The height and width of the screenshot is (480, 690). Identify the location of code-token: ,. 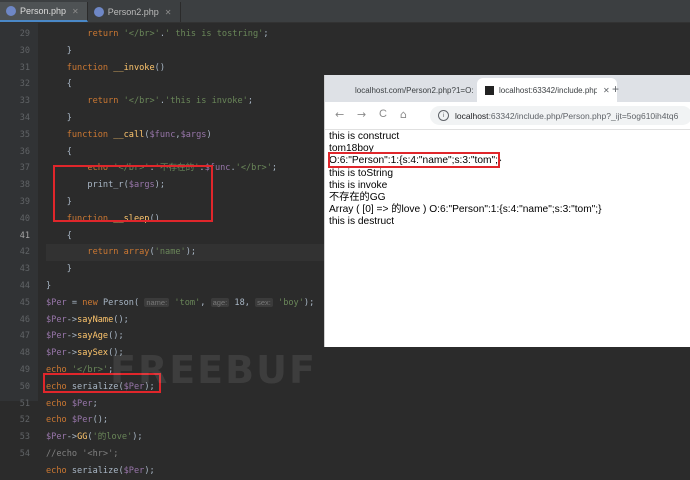
(205, 302).